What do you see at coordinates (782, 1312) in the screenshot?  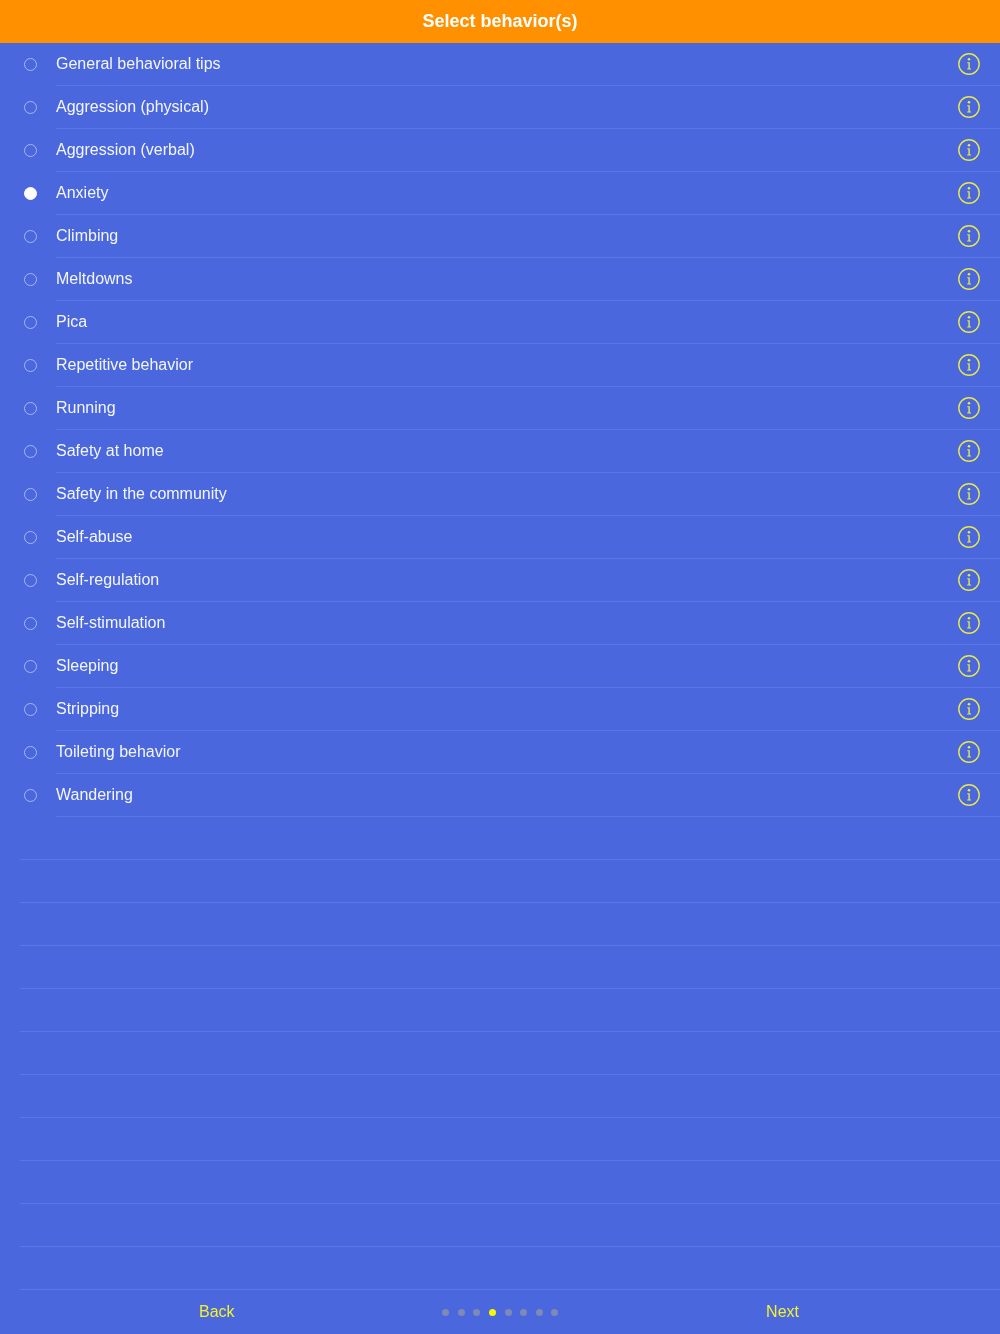 I see `next-button: Next` at bounding box center [782, 1312].